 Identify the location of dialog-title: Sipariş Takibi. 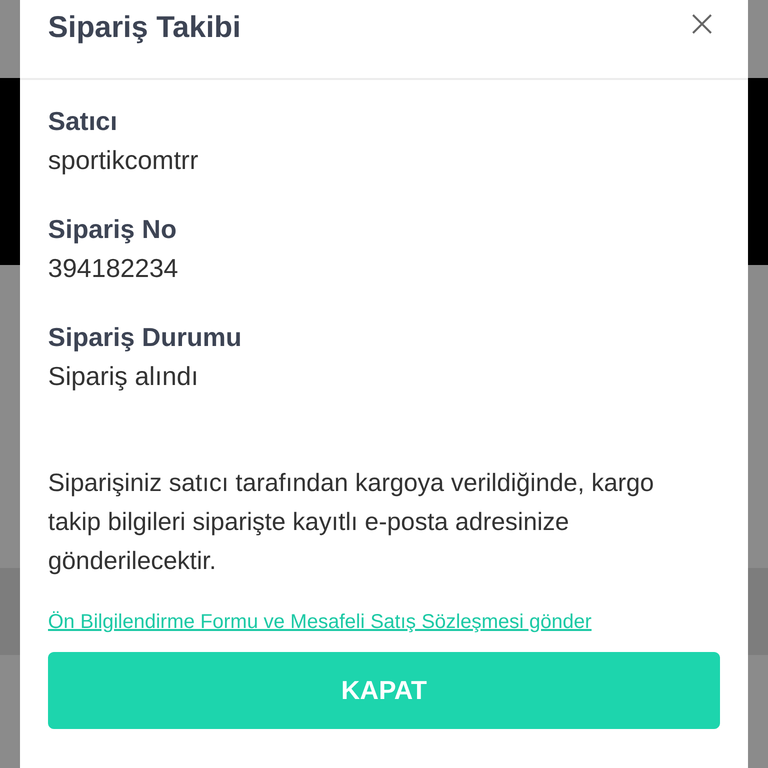
(144, 28).